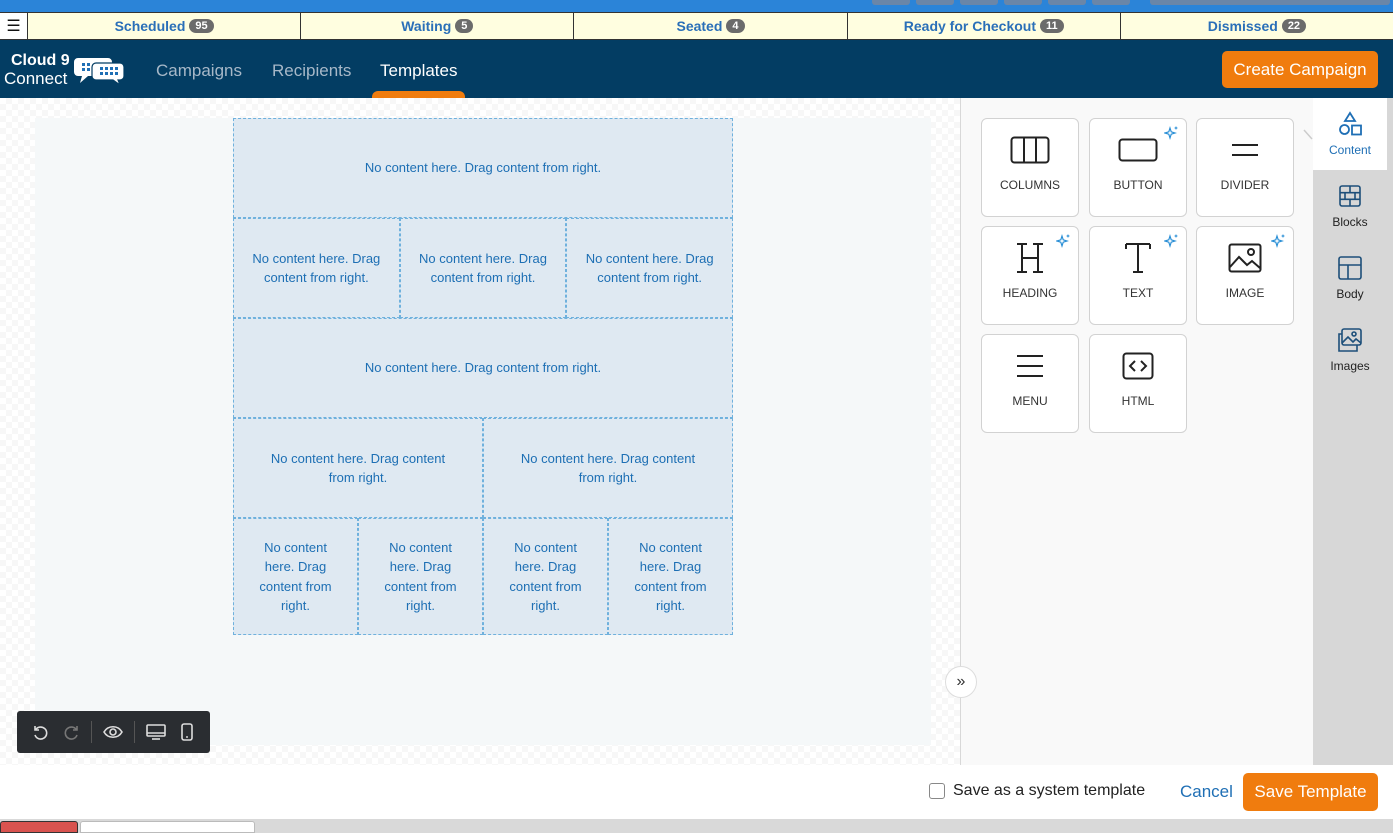  Describe the element at coordinates (72, 732) in the screenshot. I see `redo-icon` at that location.